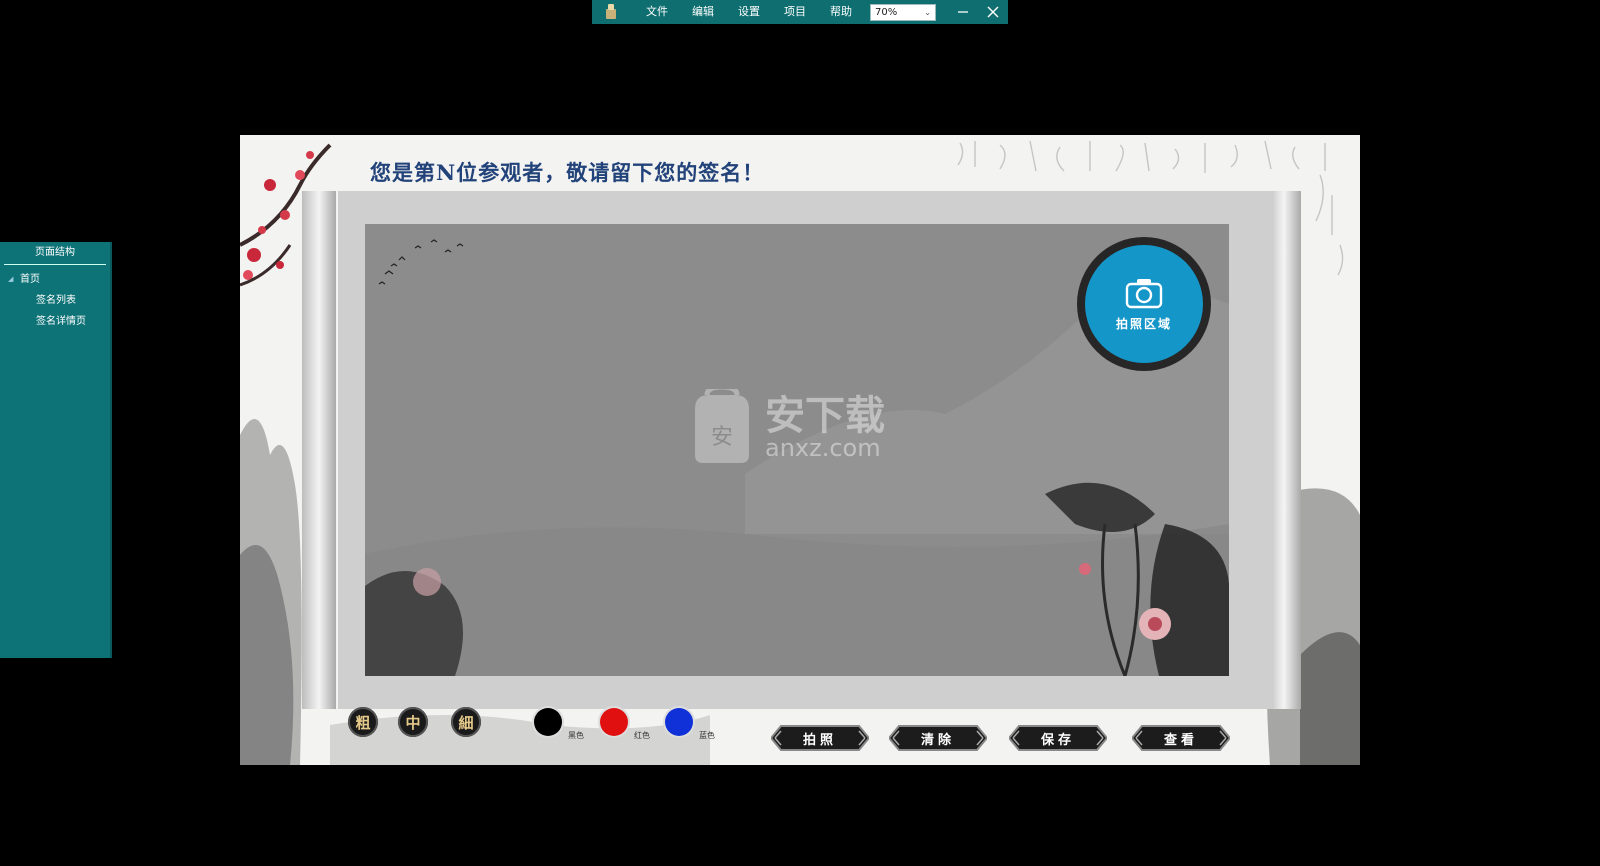 The height and width of the screenshot is (866, 1600). I want to click on view-label: 查看, so click(1180, 740).